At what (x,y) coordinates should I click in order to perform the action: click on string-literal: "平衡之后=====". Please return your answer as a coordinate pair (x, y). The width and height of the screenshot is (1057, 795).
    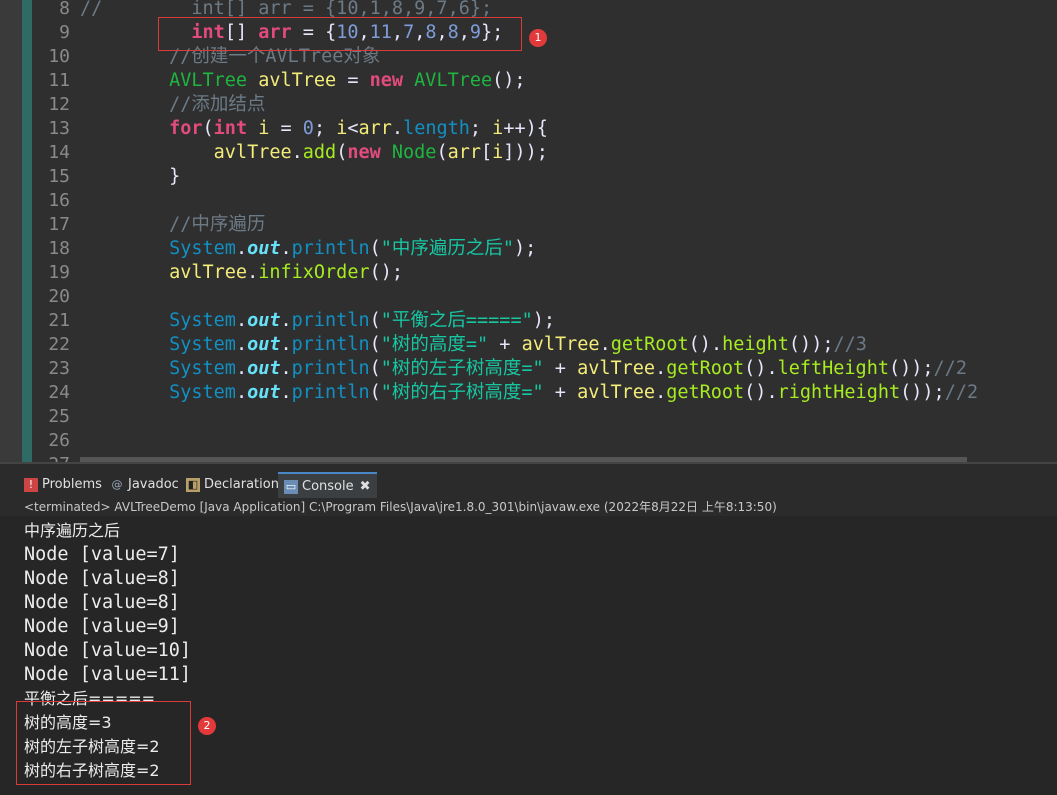
    Looking at the image, I should click on (456, 320).